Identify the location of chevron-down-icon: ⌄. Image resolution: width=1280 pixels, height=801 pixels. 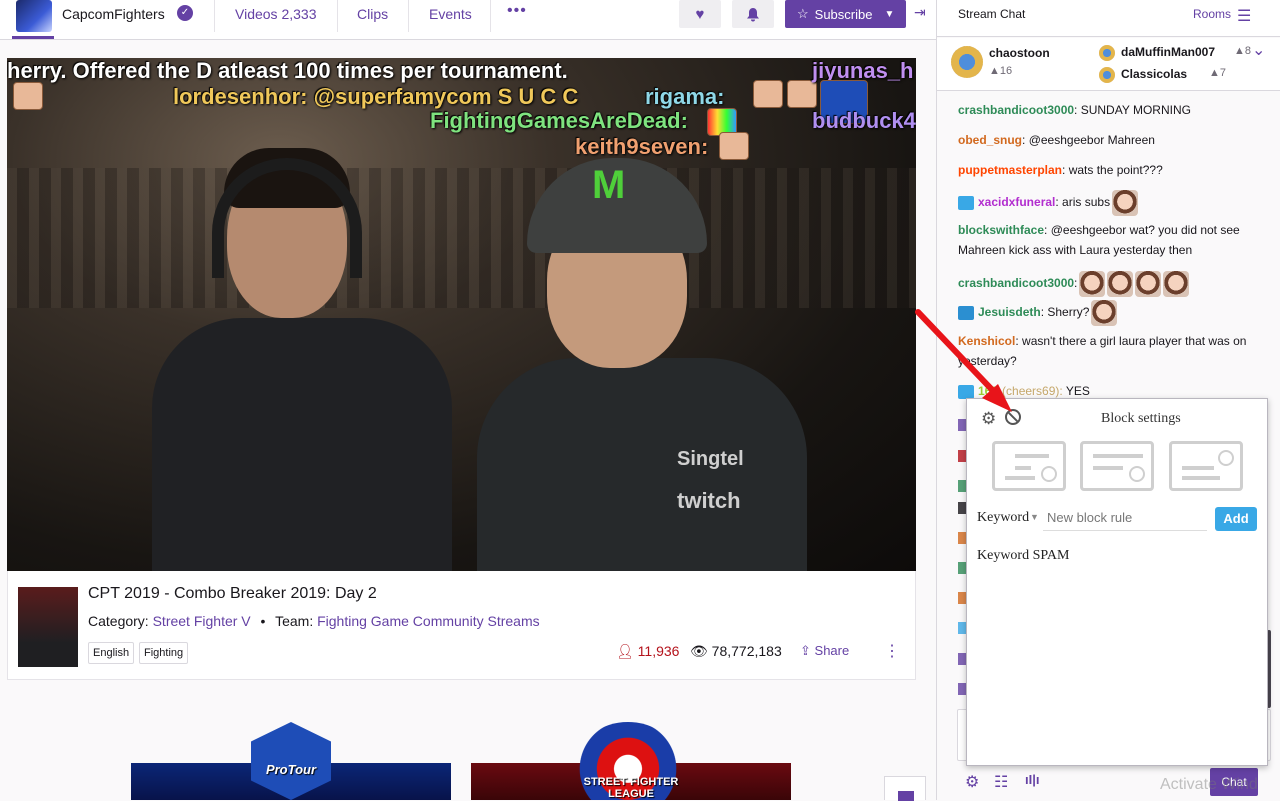
(1258, 50).